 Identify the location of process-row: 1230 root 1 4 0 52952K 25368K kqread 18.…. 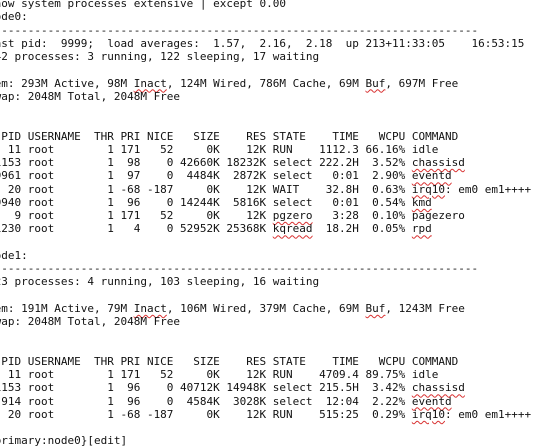
(280, 228).